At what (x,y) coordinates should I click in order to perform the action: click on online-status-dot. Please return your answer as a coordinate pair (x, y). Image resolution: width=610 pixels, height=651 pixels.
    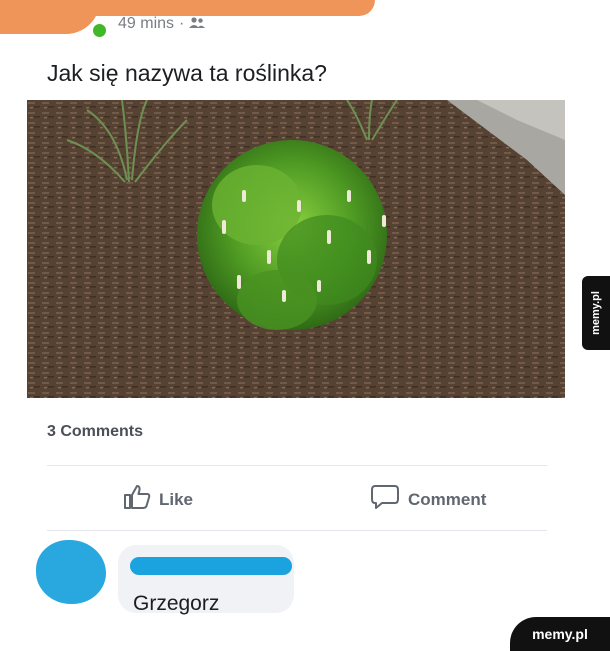
    Looking at the image, I should click on (99, 30).